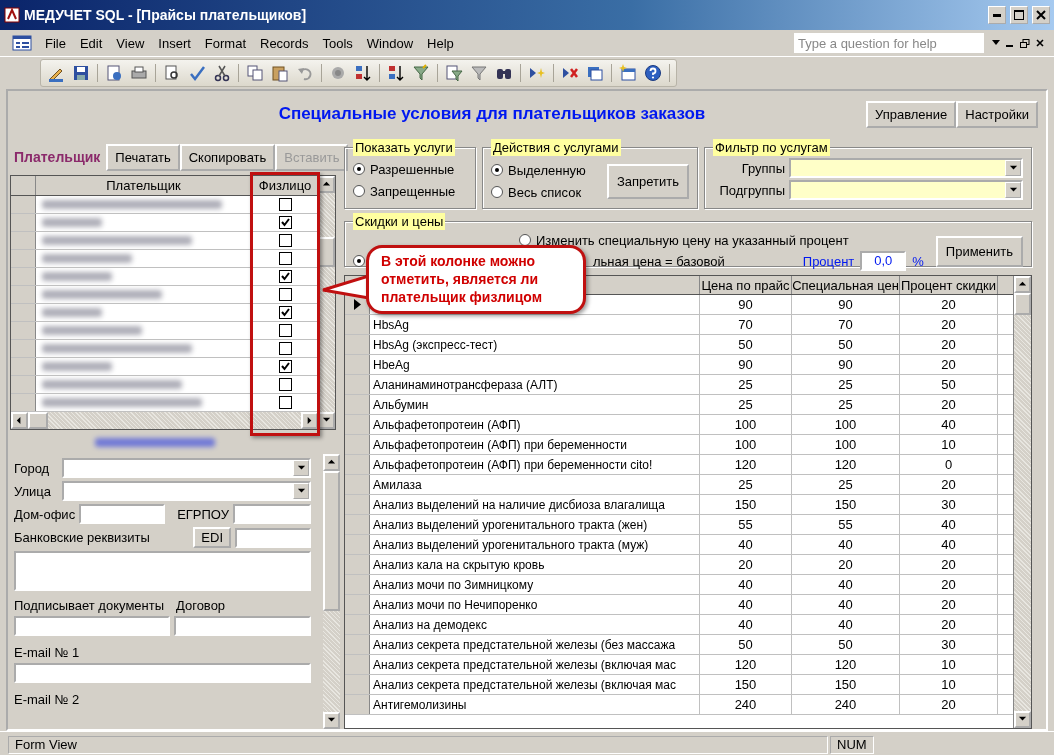 The height and width of the screenshot is (755, 1054). What do you see at coordinates (337, 43) in the screenshot?
I see `menu-item: Tools` at bounding box center [337, 43].